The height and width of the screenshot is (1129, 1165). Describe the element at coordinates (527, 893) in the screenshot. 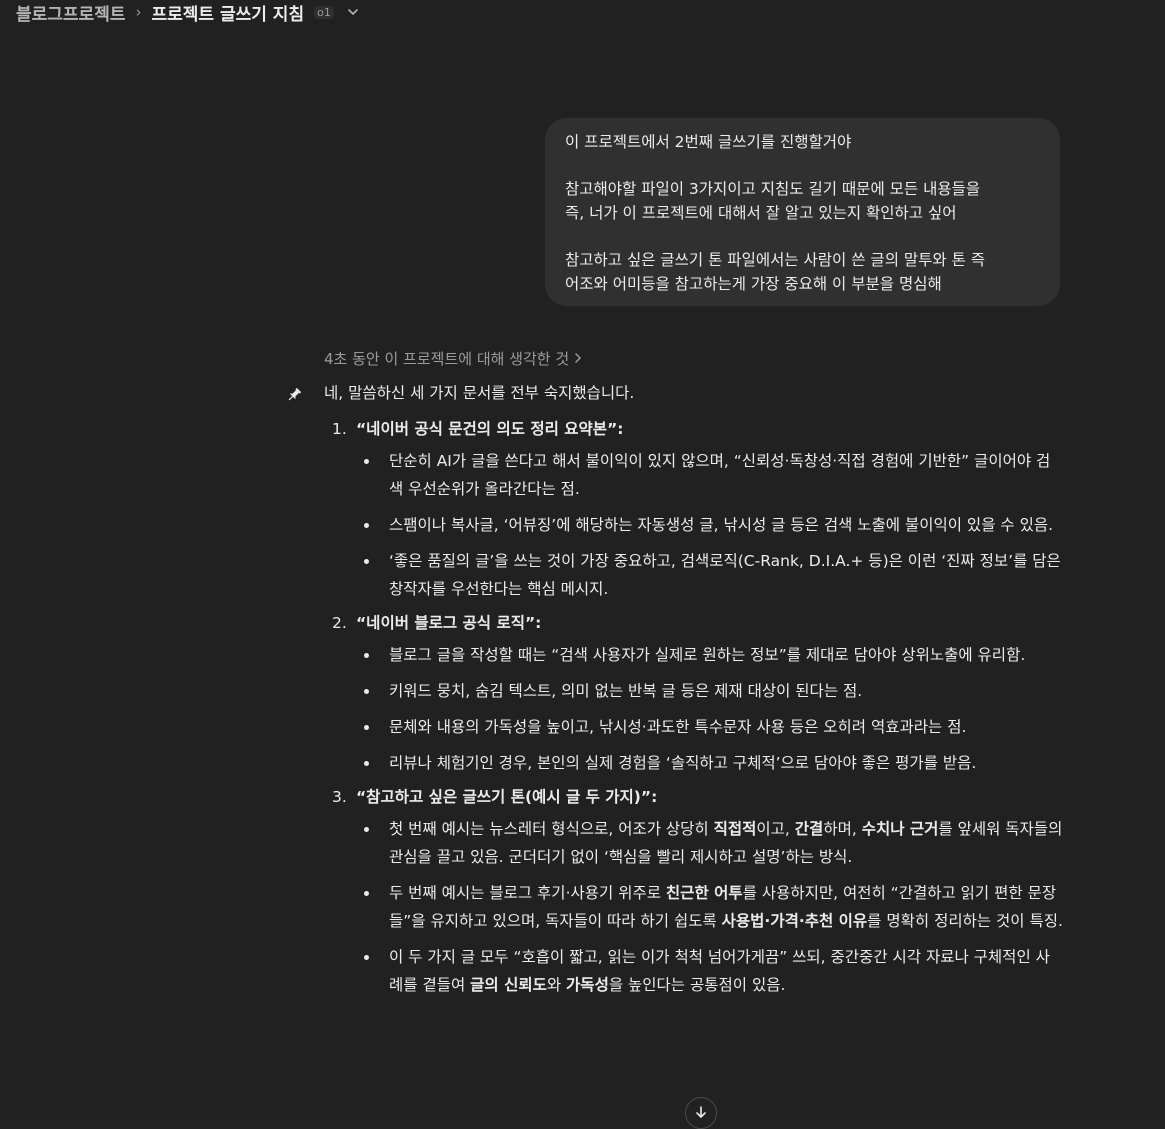

I see `bullet-text: 두 번째 예시는 블로그 후기·사용기 위주로` at that location.